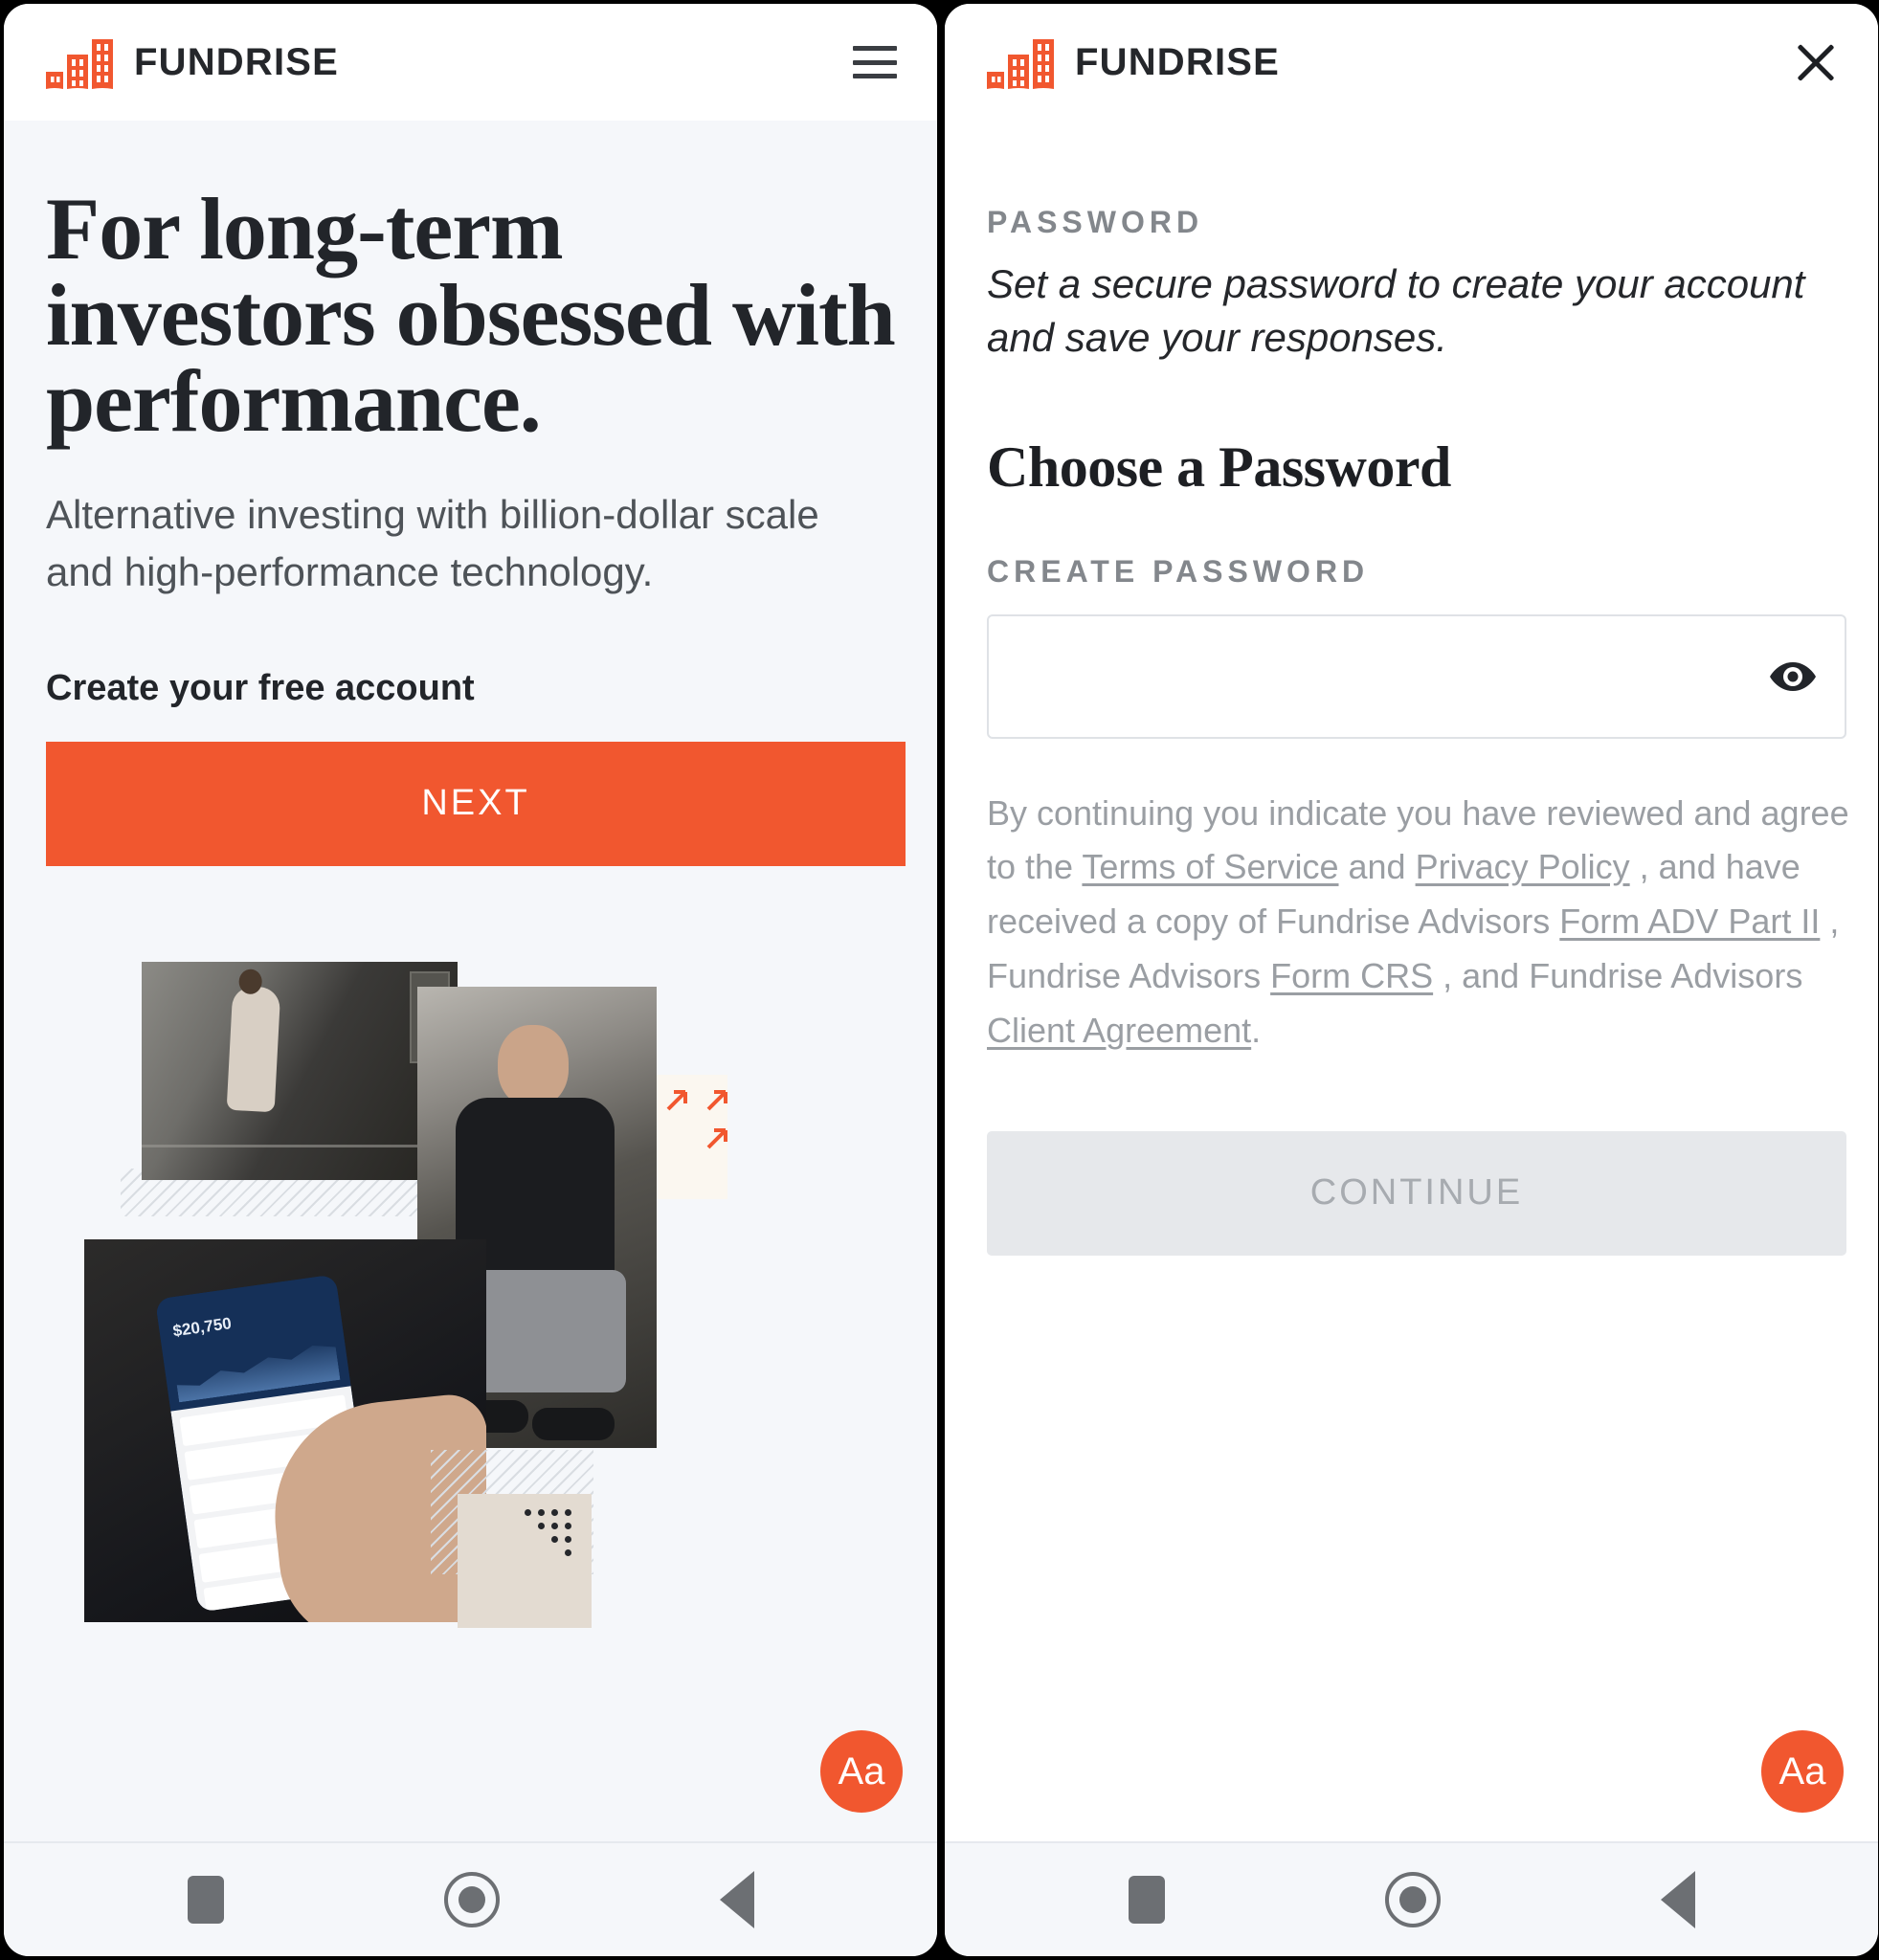 This screenshot has height=1960, width=1879. Describe the element at coordinates (1793, 677) in the screenshot. I see `eye-visibility-icon` at that location.